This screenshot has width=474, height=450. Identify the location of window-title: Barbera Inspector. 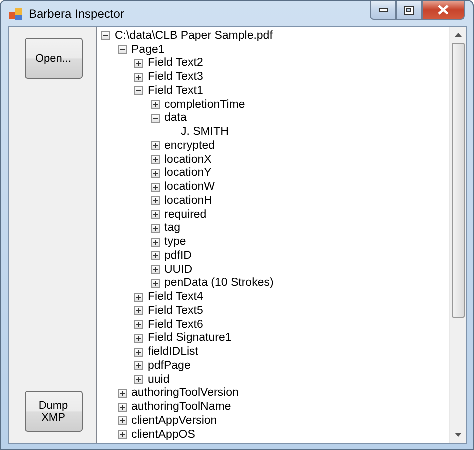
(77, 13).